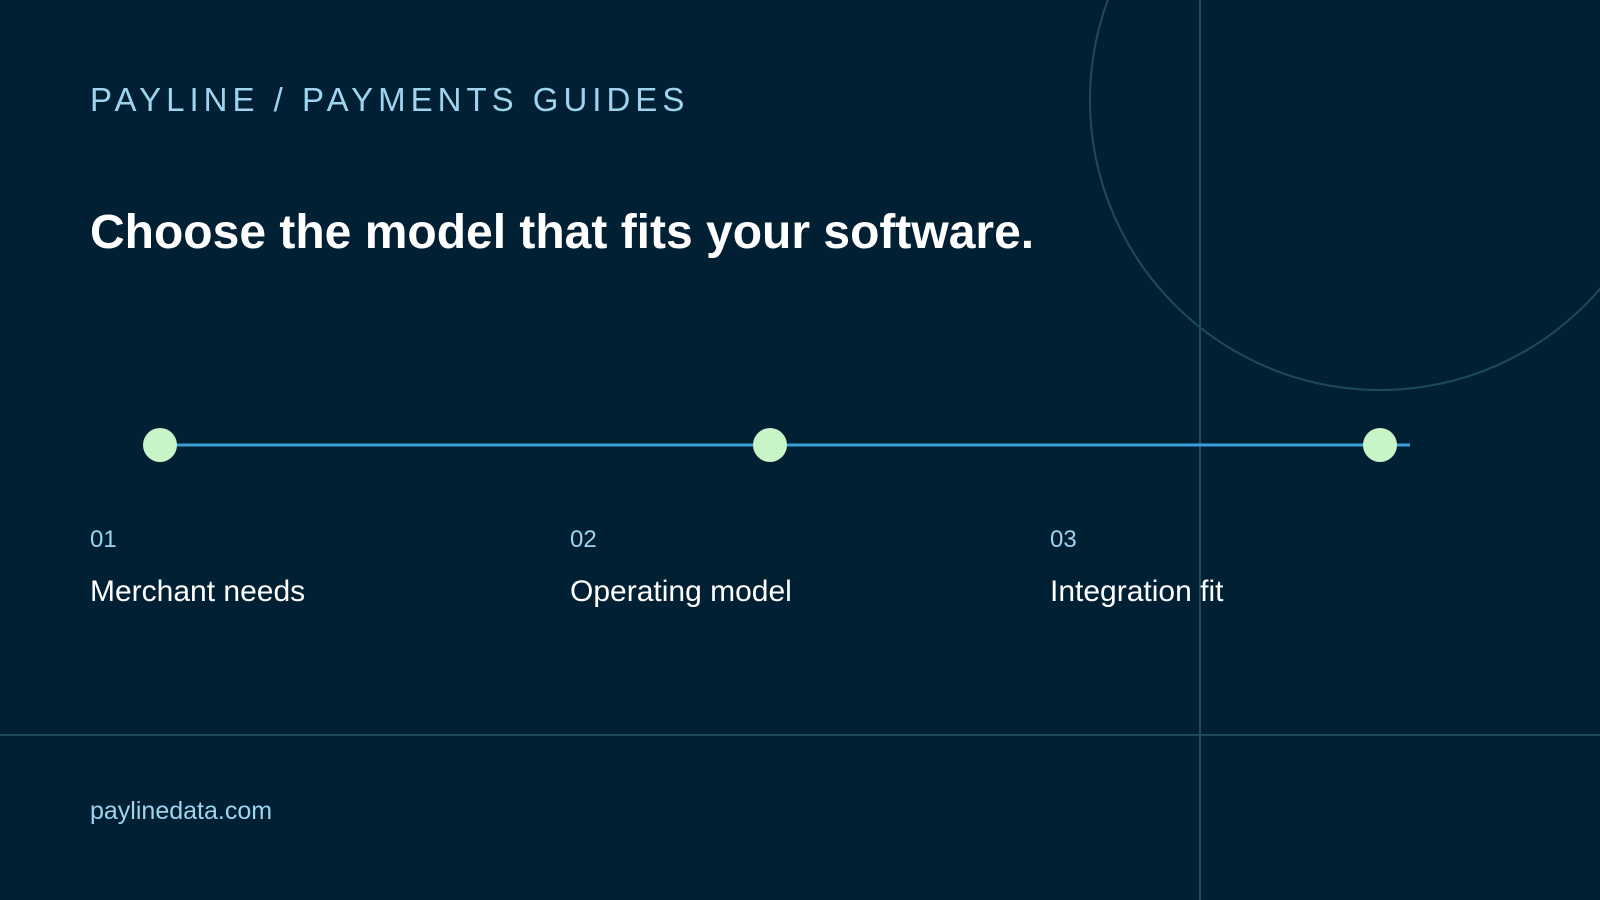  I want to click on step-operating-model: 02 Operating model, so click(681, 567).